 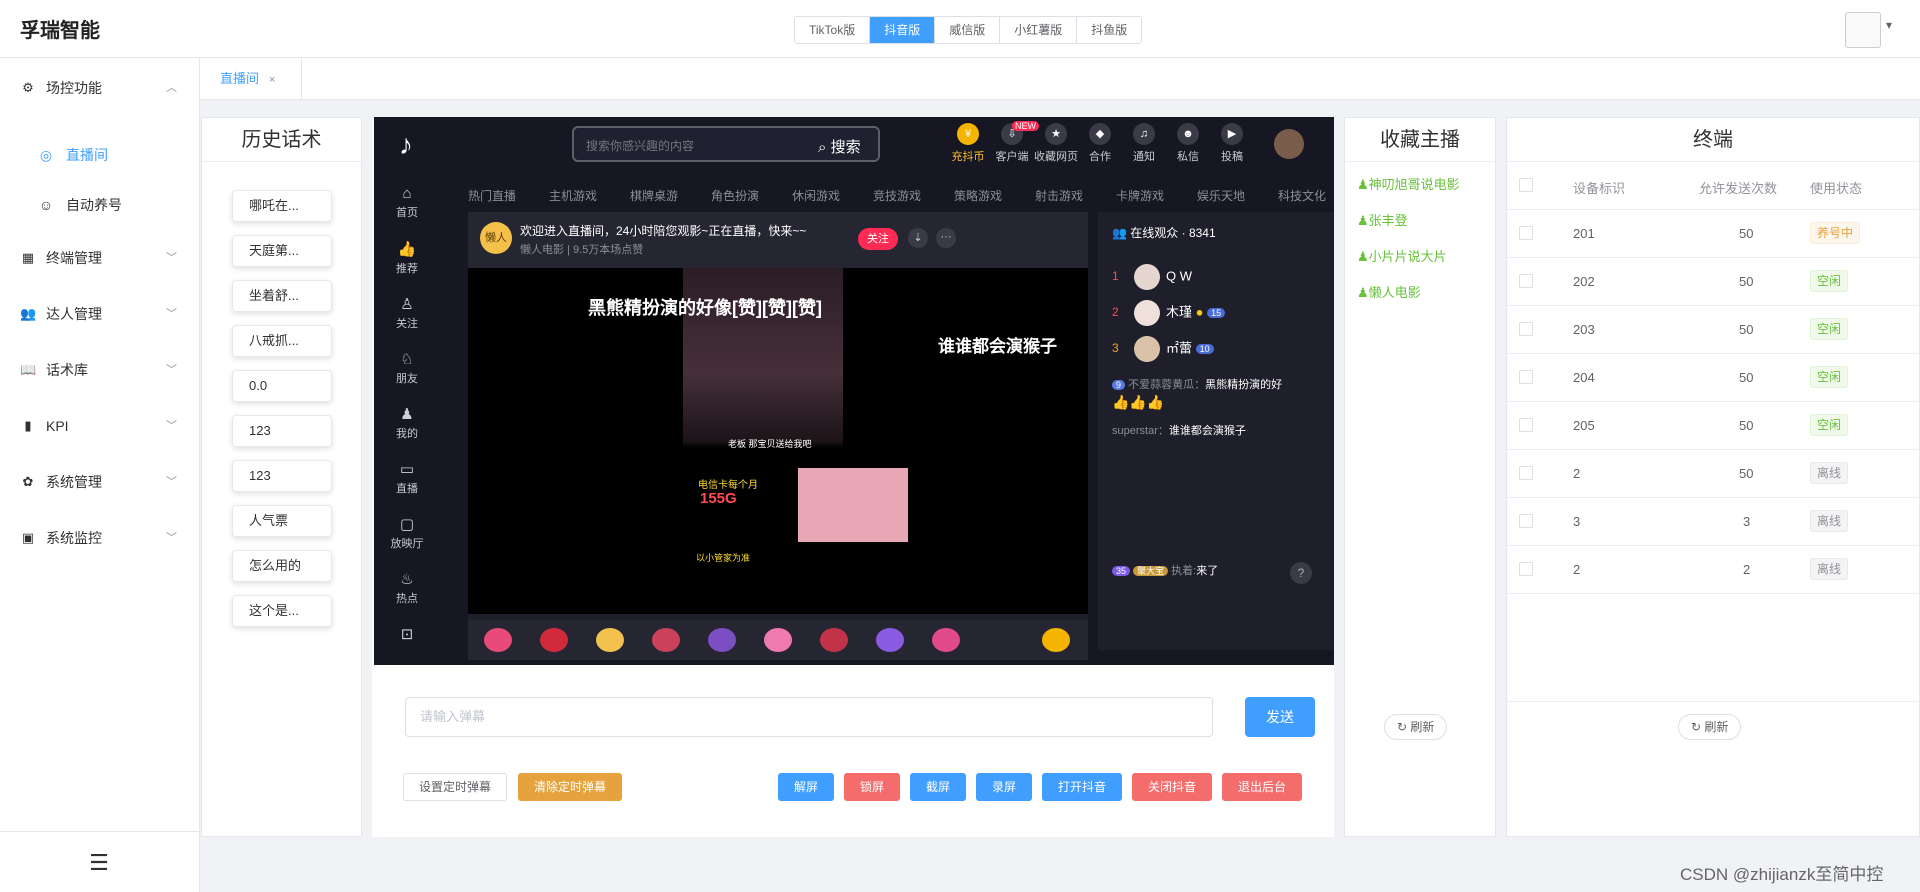 I want to click on nav-item: 娱乐天地, so click(x=1221, y=195).